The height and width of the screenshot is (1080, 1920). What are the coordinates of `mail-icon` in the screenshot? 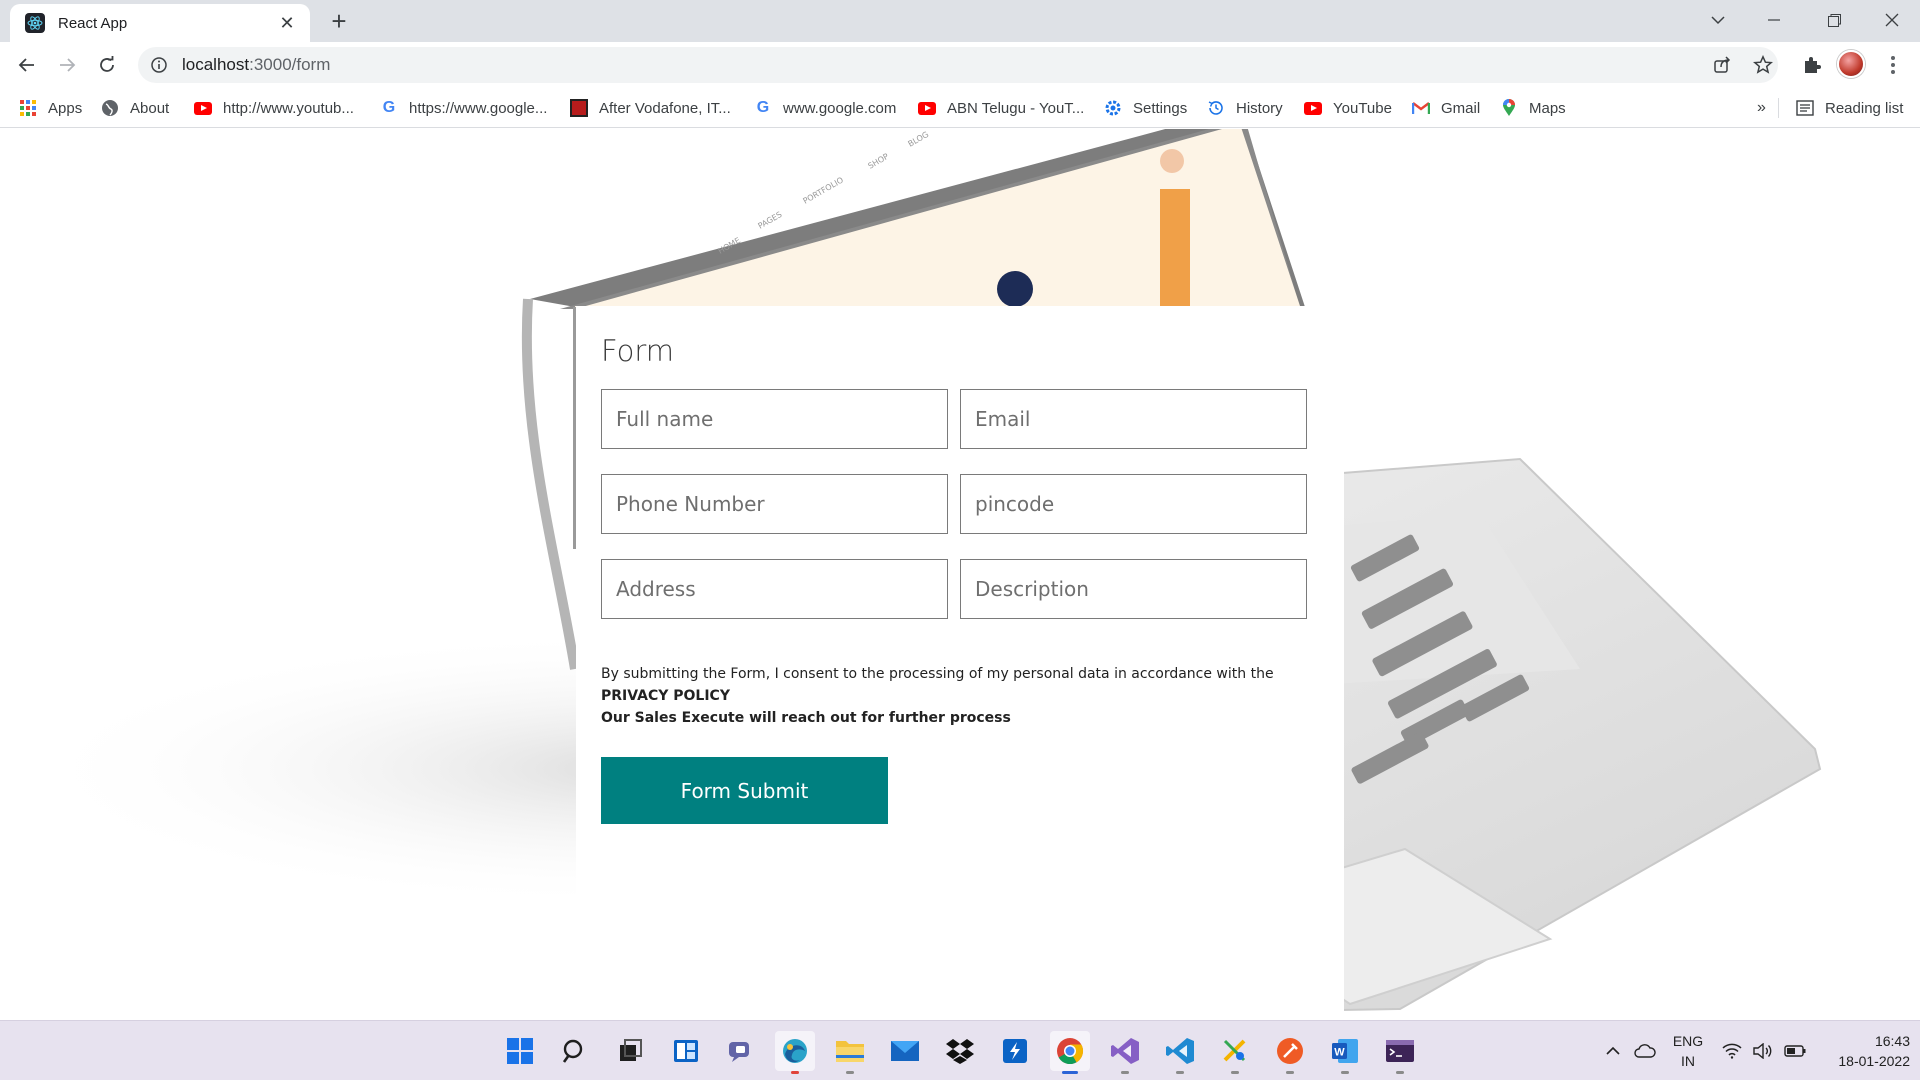 It's located at (905, 1051).